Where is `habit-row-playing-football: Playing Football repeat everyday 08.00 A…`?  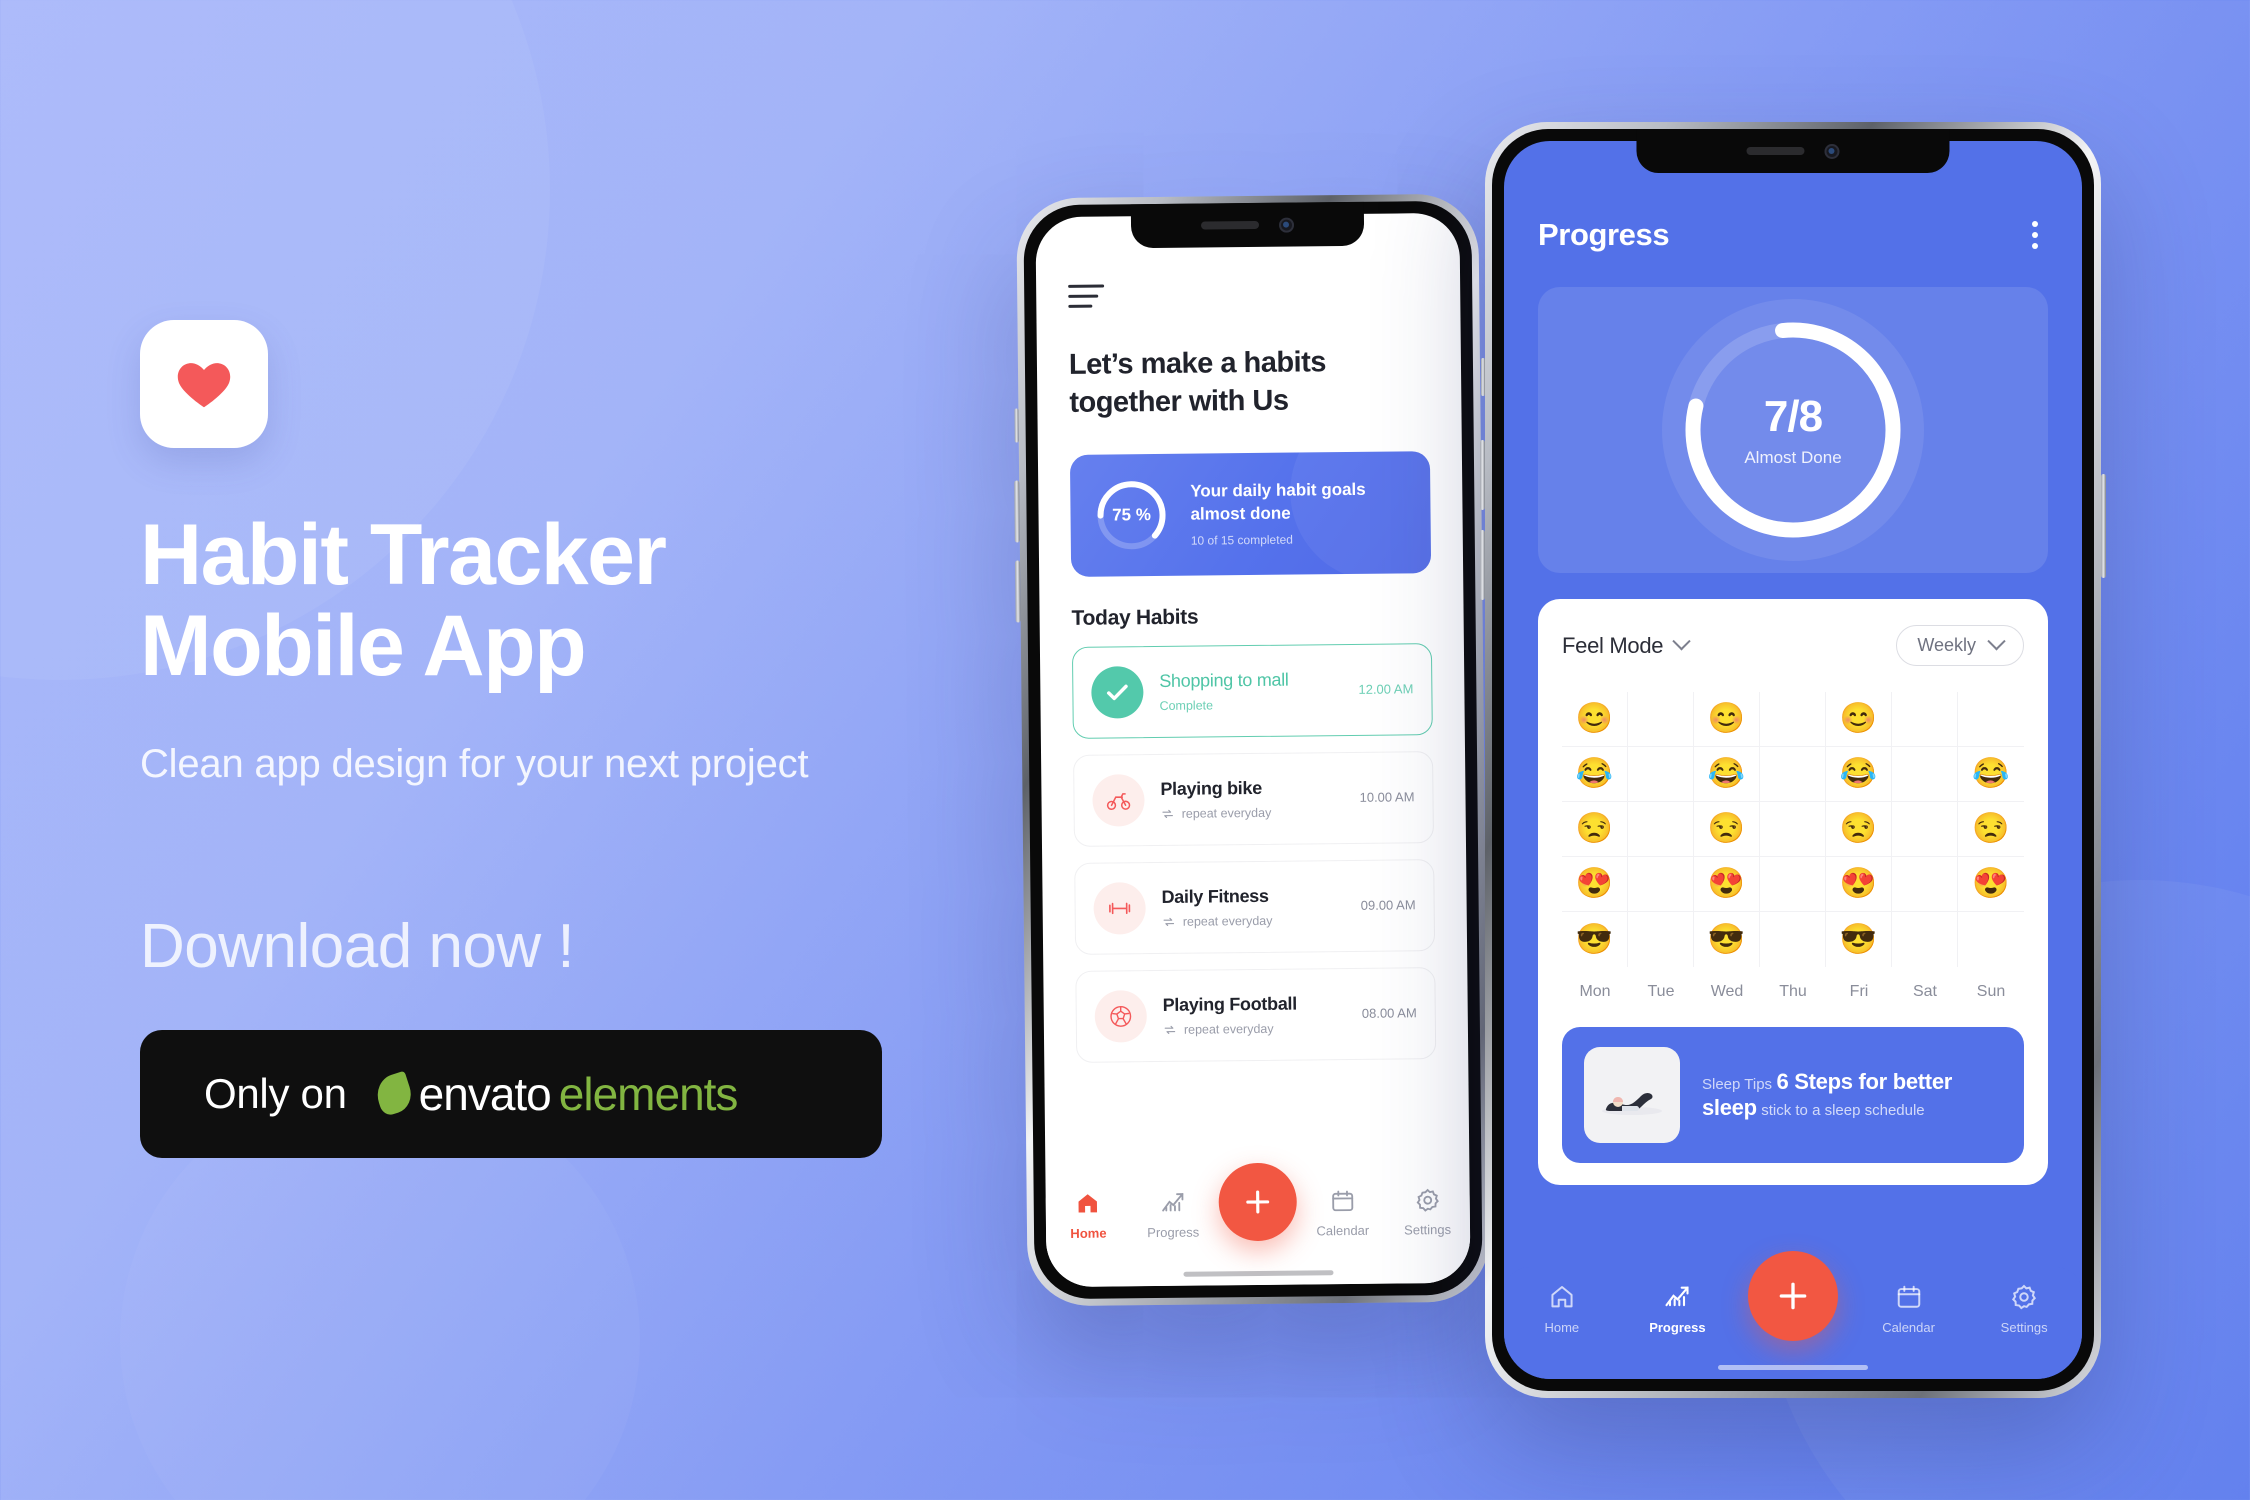
habit-row-playing-football: Playing Football repeat everyday 08.00 A… is located at coordinates (1256, 1014).